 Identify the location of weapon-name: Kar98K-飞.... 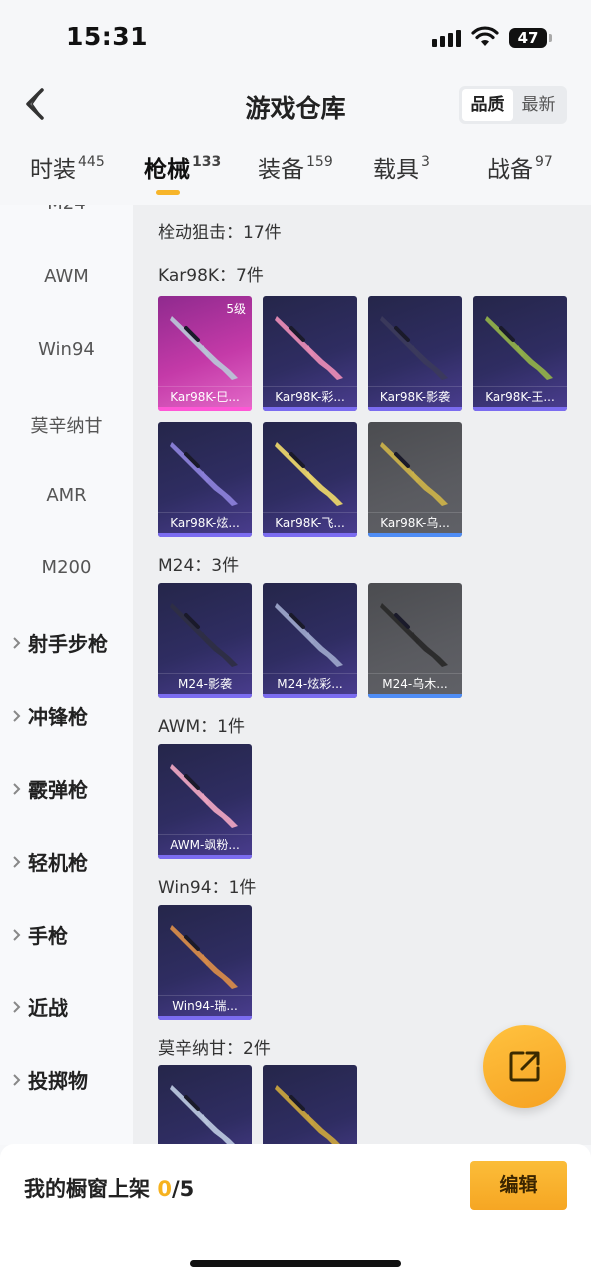
(310, 523).